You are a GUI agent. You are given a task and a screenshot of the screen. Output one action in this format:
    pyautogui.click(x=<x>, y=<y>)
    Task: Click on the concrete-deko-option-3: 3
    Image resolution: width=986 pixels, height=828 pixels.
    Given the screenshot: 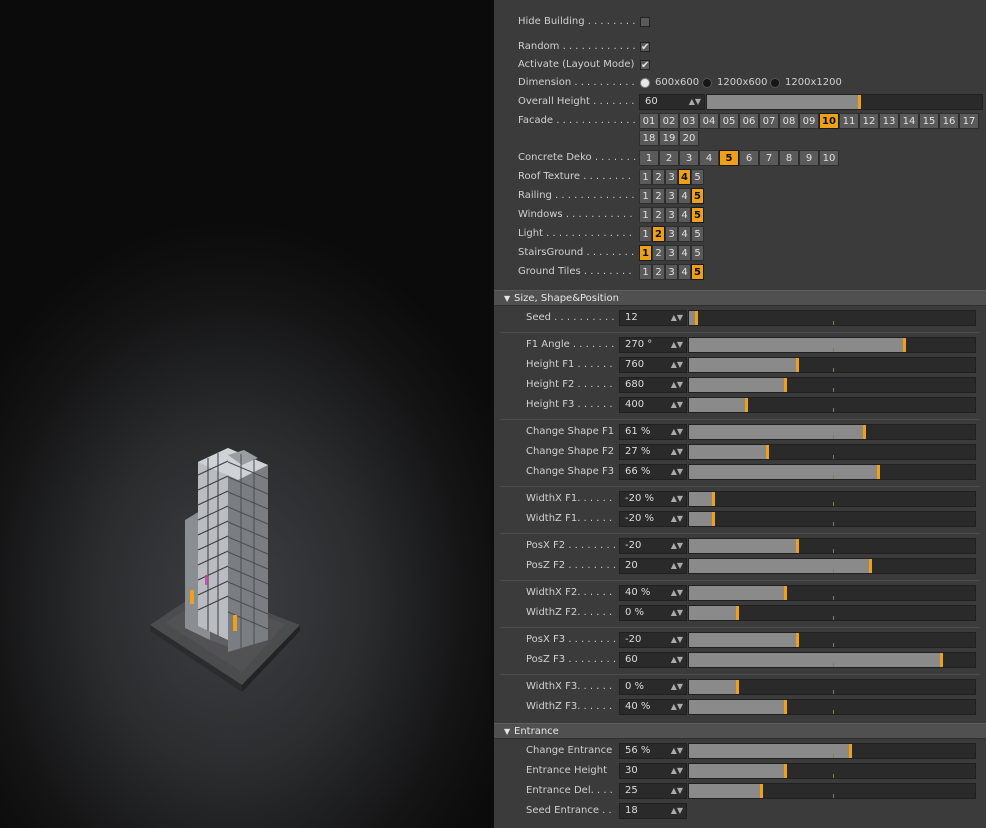 What is the action you would take?
    pyautogui.click(x=689, y=158)
    